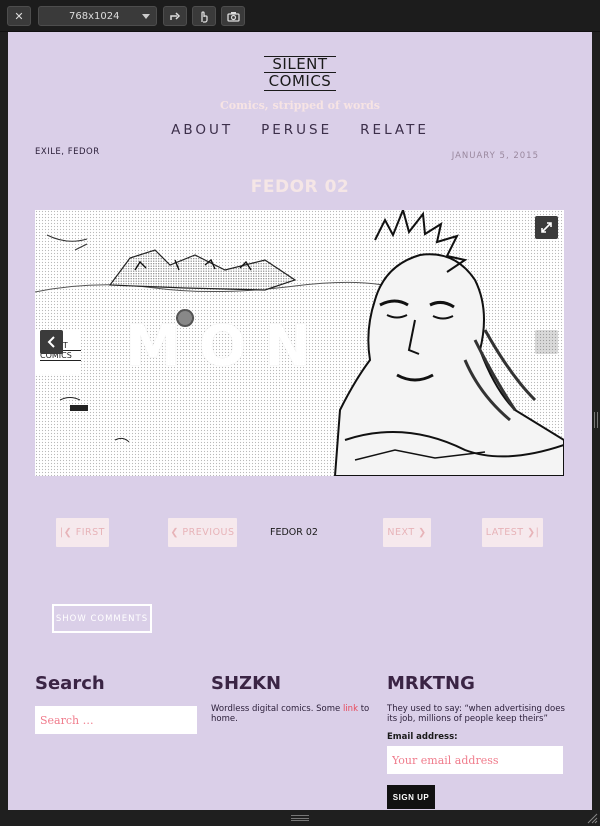  I want to click on latest-button: LATEST ❯|, so click(512, 532).